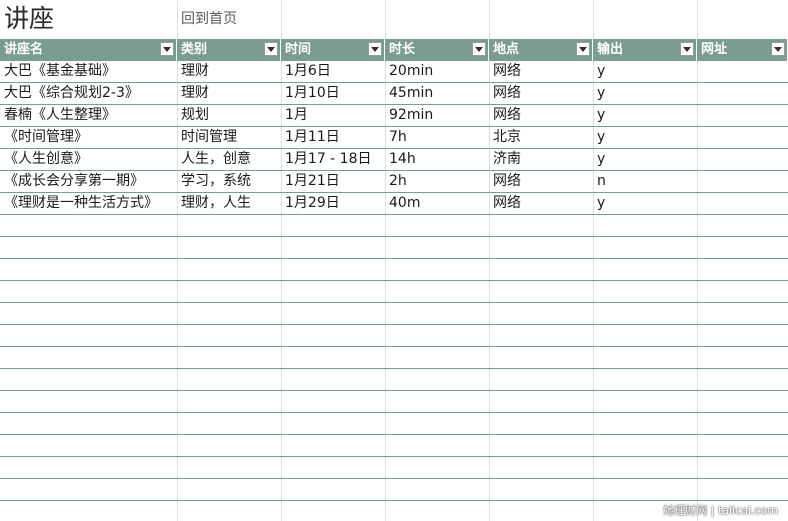 Image resolution: width=788 pixels, height=521 pixels. What do you see at coordinates (542, 137) in the screenshot?
I see `cell-location: 北京` at bounding box center [542, 137].